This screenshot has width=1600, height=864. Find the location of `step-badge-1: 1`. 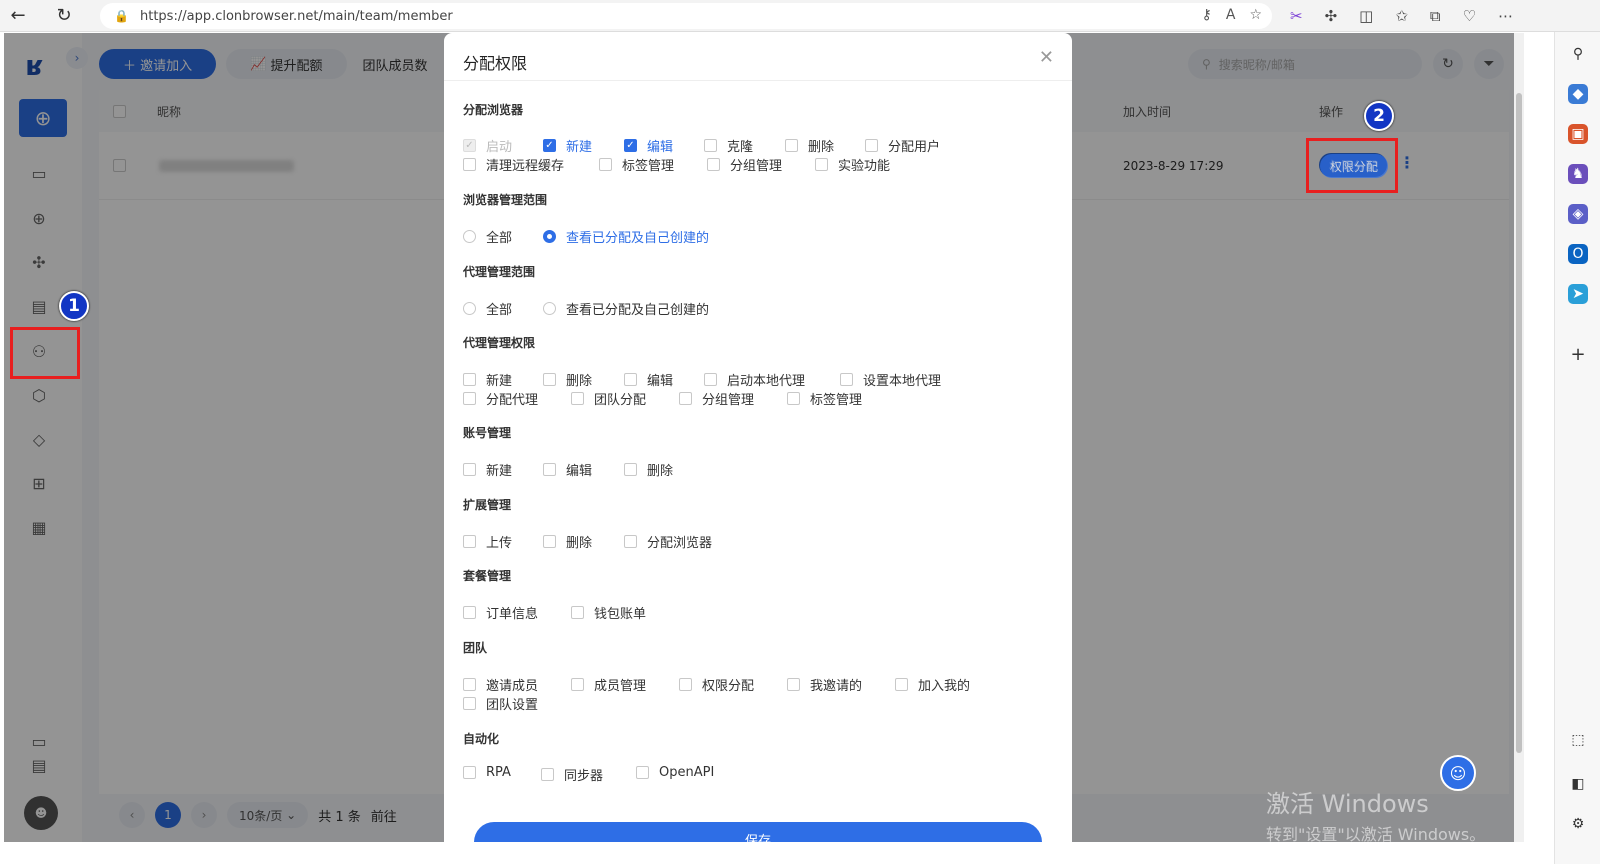

step-badge-1: 1 is located at coordinates (74, 306).